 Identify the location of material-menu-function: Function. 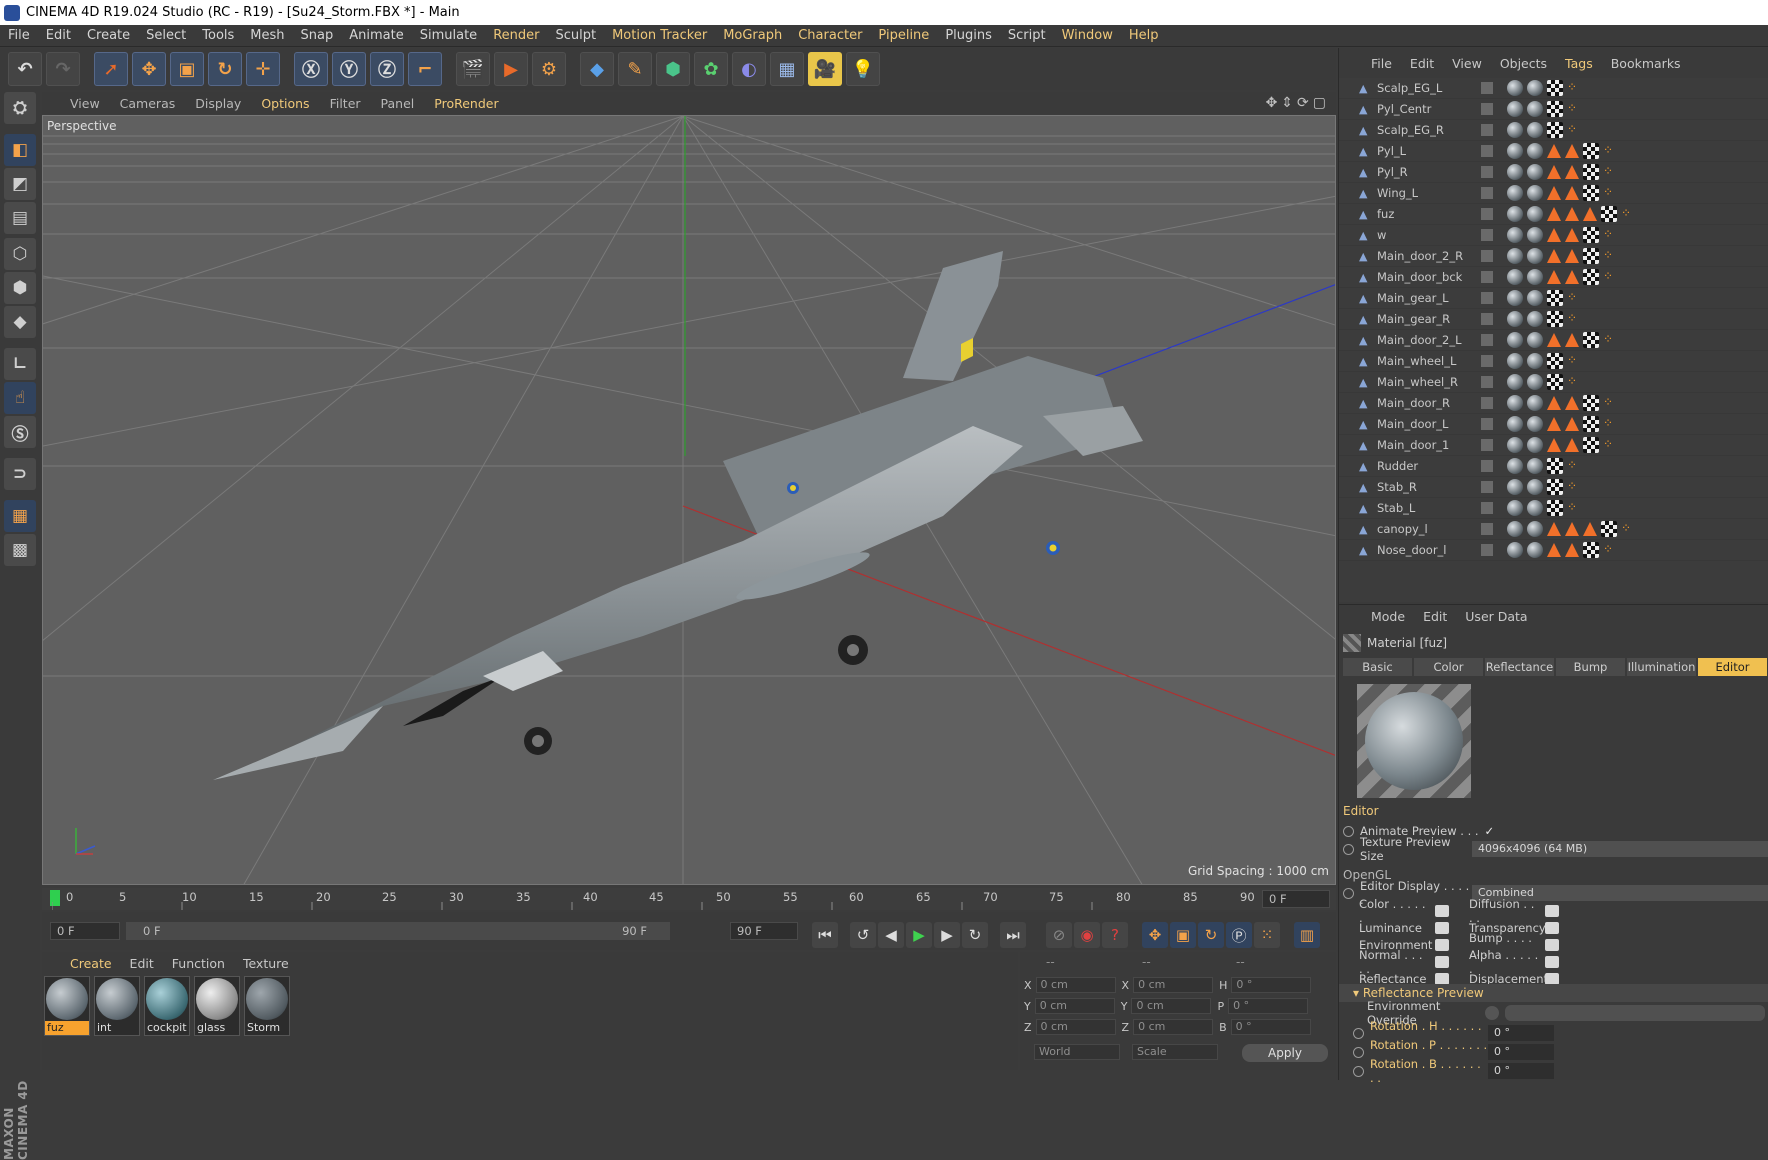
(198, 963).